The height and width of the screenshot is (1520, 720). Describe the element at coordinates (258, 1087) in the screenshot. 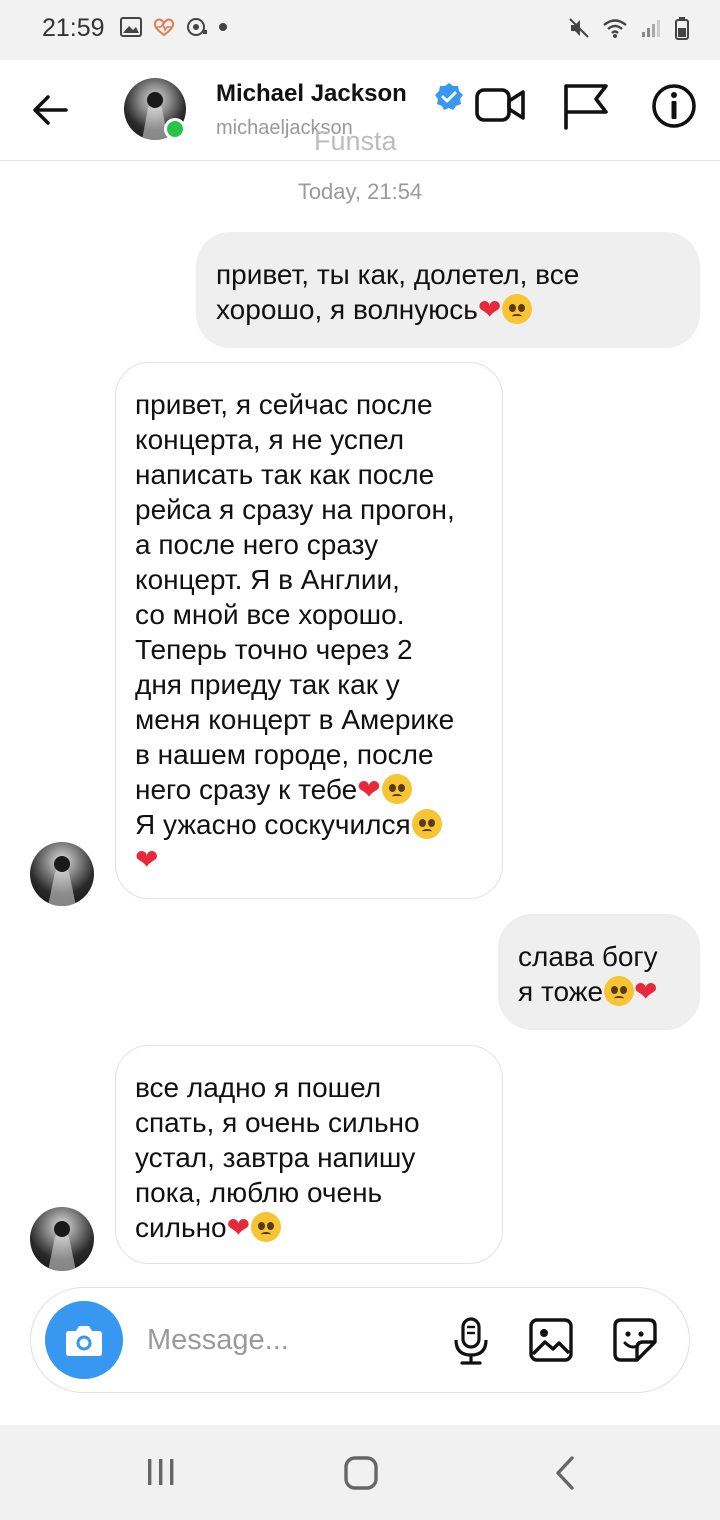

I see `message-line: все ладно я пошел` at that location.